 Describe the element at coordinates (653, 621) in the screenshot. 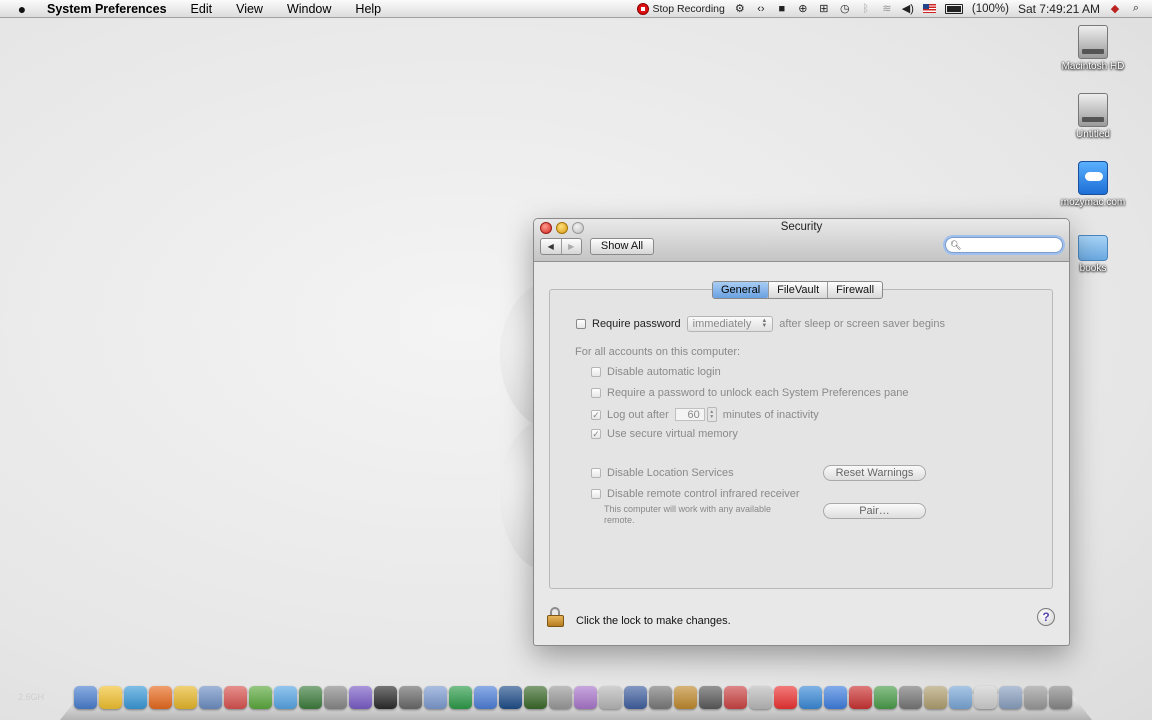

I see `lock-text: Click the lock to make changes.` at that location.